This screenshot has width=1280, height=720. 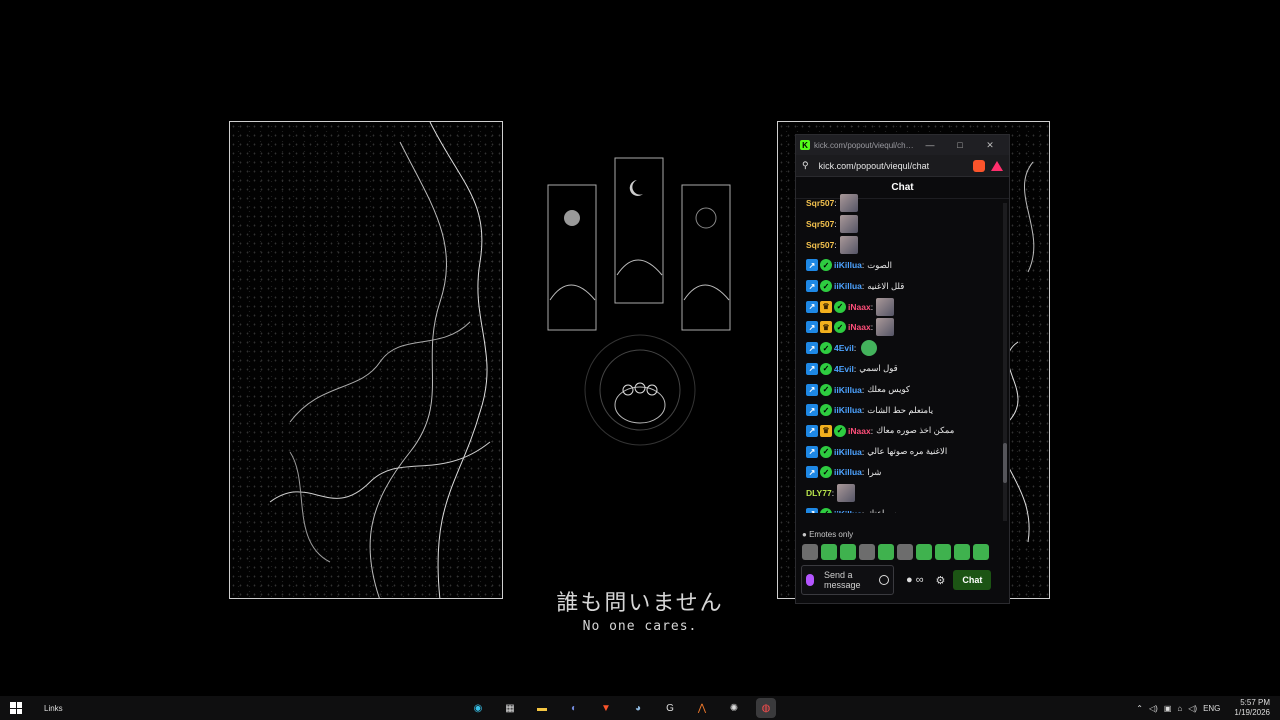 What do you see at coordinates (903, 286) in the screenshot?
I see `chat-message: ↗ ✓ iiKillua: قلل الاغنيه` at bounding box center [903, 286].